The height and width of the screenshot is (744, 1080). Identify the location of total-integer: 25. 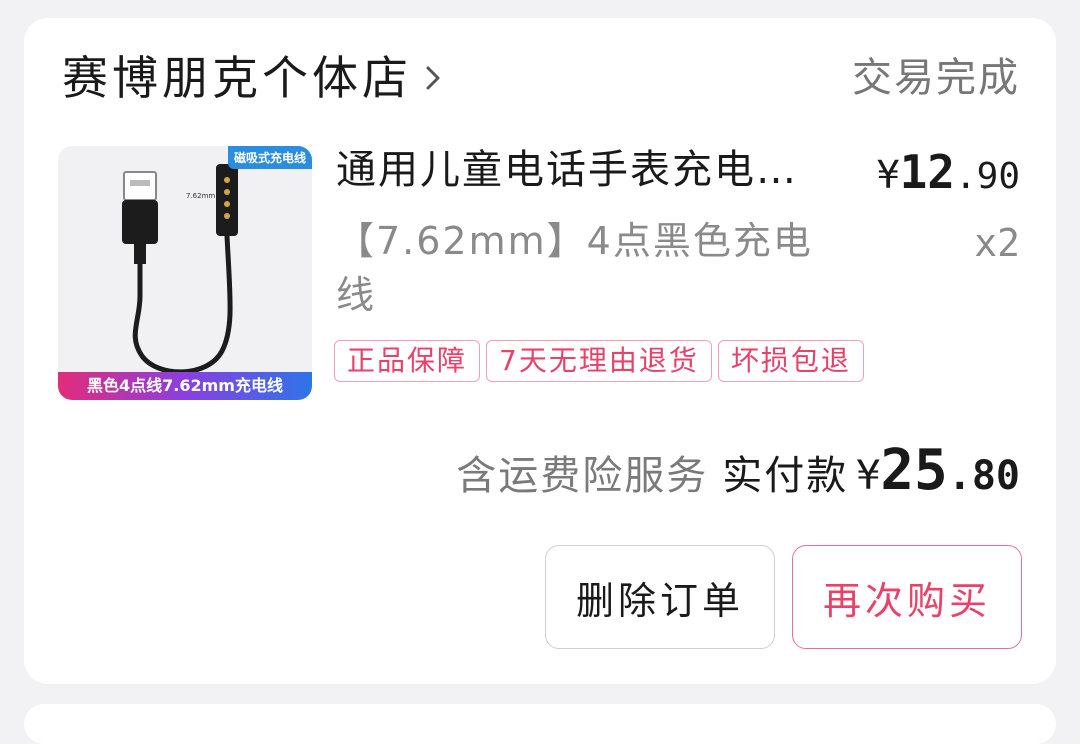
(914, 470).